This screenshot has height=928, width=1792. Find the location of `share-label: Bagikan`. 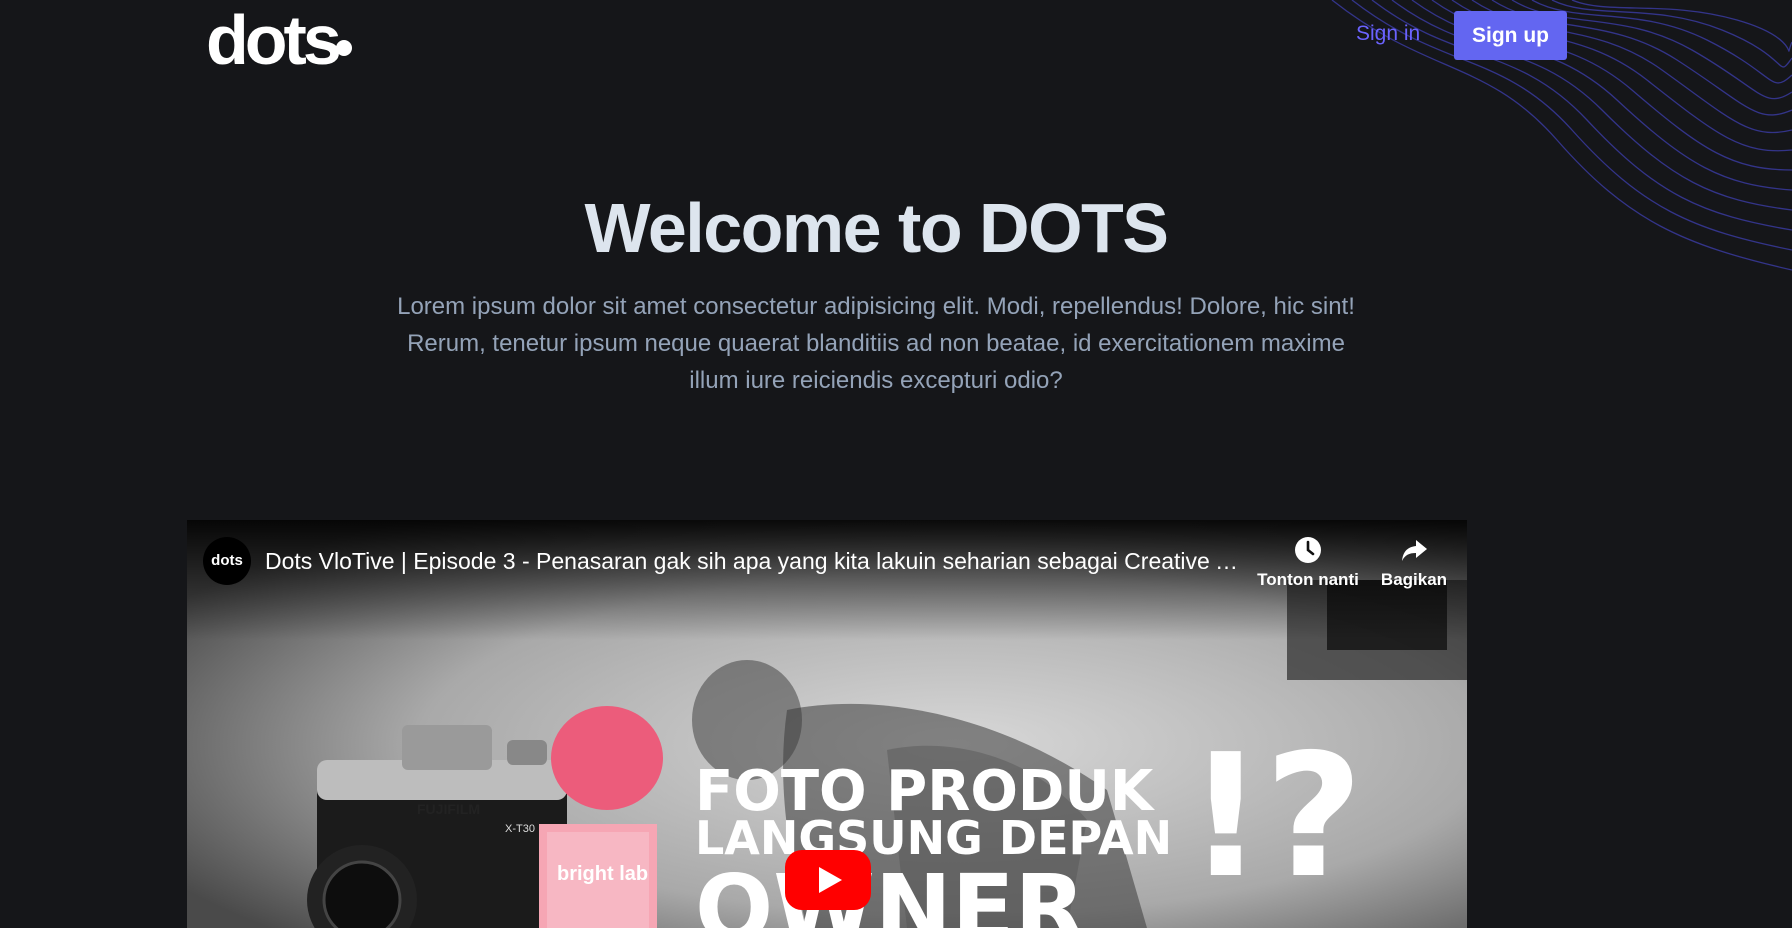

share-label: Bagikan is located at coordinates (1414, 579).